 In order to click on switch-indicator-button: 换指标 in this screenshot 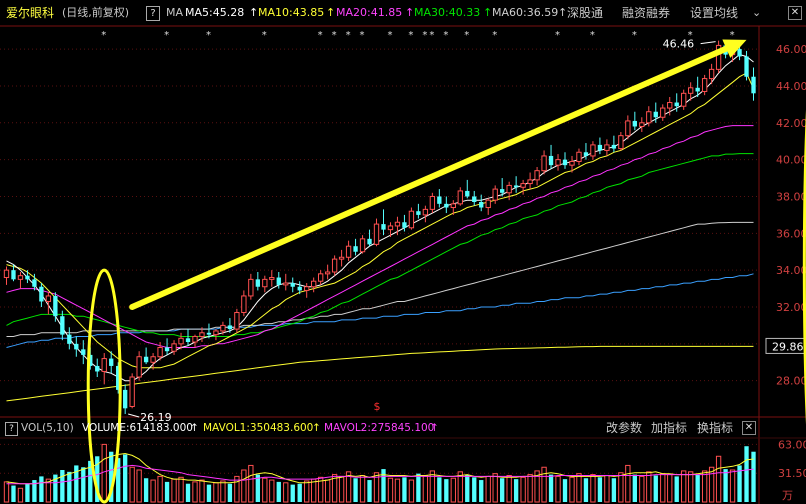, I will do `click(715, 428)`.